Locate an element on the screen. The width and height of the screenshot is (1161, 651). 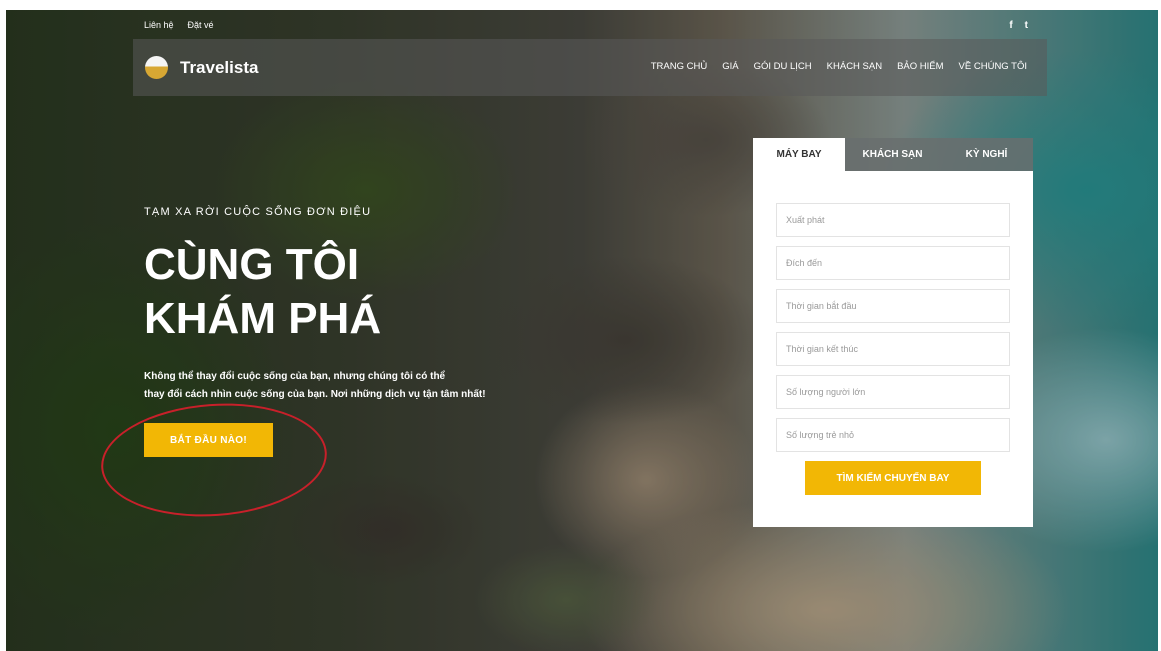
nav-item-insurance: BẢO HIỂM is located at coordinates (920, 66).